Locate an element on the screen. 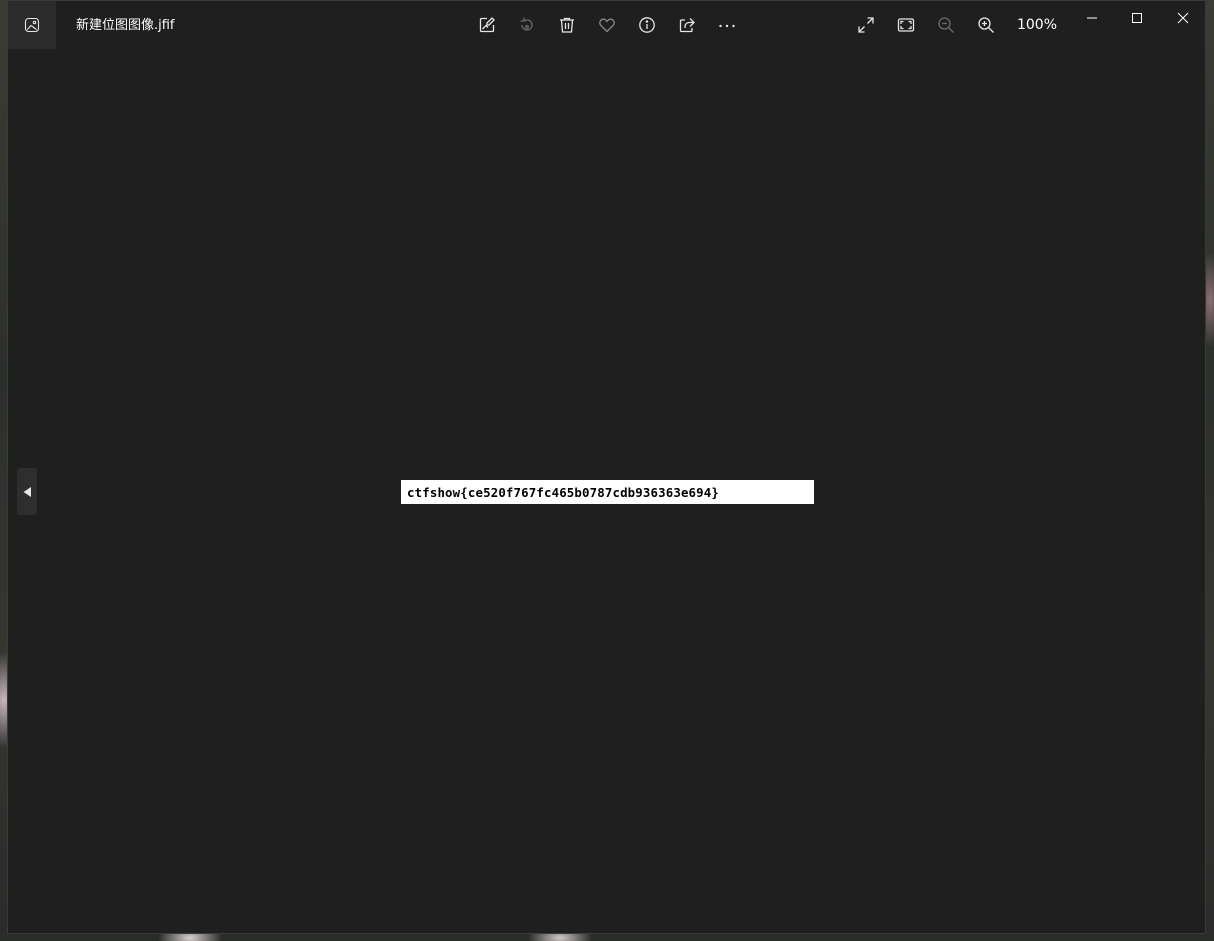 The height and width of the screenshot is (941, 1214). info-icon is located at coordinates (647, 25).